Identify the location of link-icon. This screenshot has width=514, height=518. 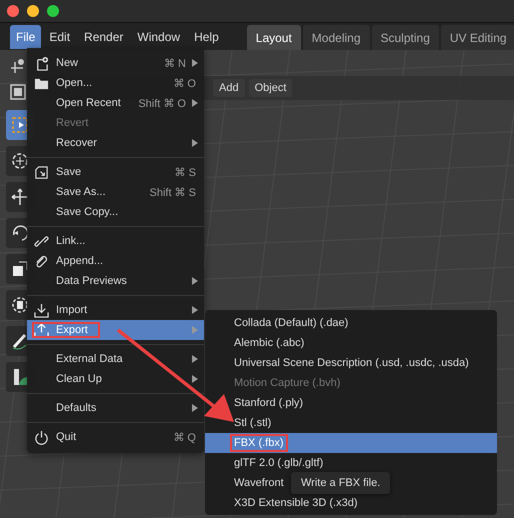
(41, 241).